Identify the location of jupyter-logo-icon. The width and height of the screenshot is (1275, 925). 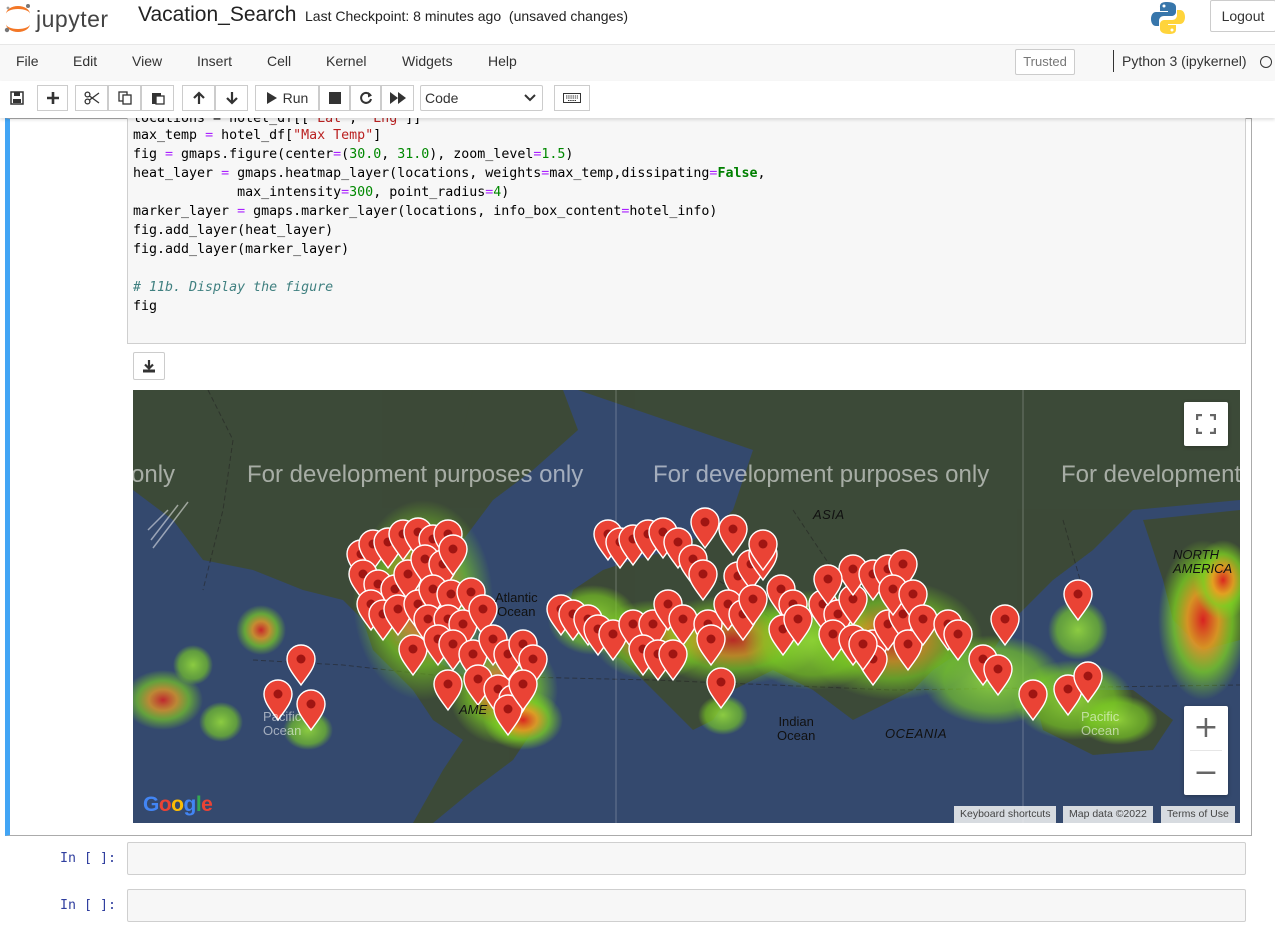
(17, 18).